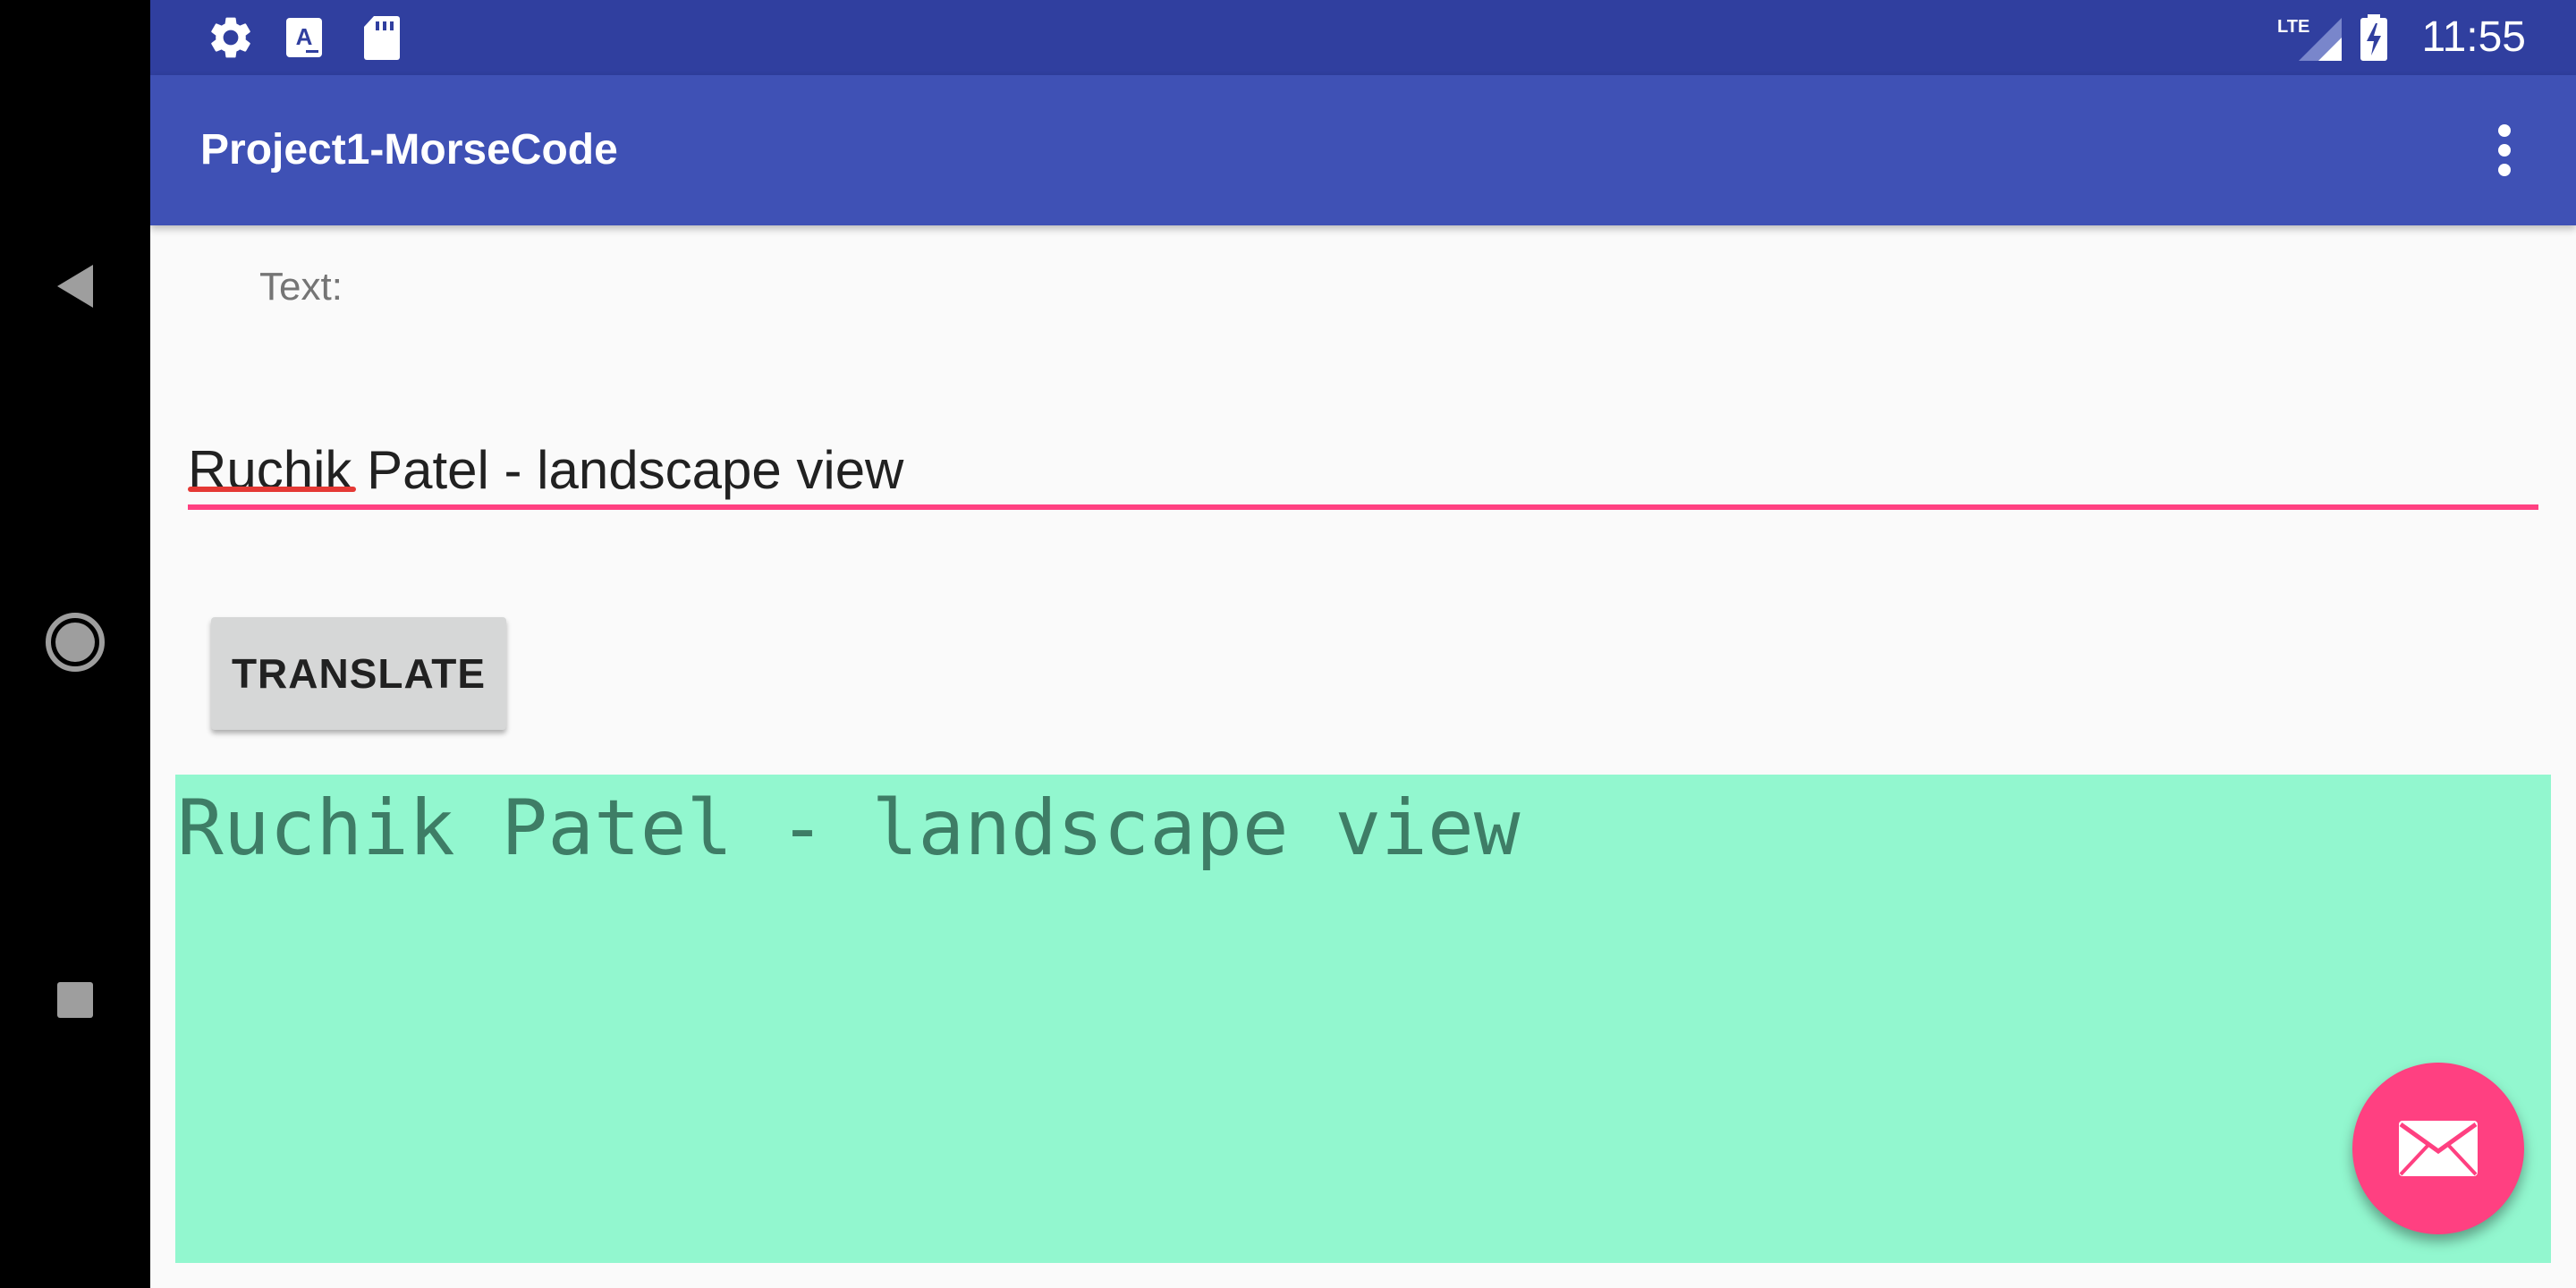 This screenshot has height=1288, width=2576. What do you see at coordinates (301, 287) in the screenshot?
I see `text-label: Text:` at bounding box center [301, 287].